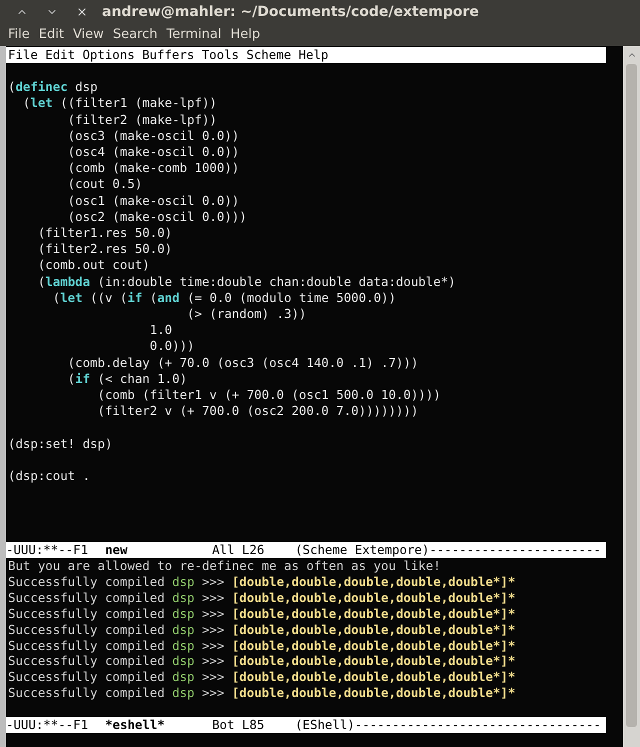 Image resolution: width=640 pixels, height=747 pixels. Describe the element at coordinates (153, 152) in the screenshot. I see `code-line: (osc4 (make-oscil 0.0))` at that location.